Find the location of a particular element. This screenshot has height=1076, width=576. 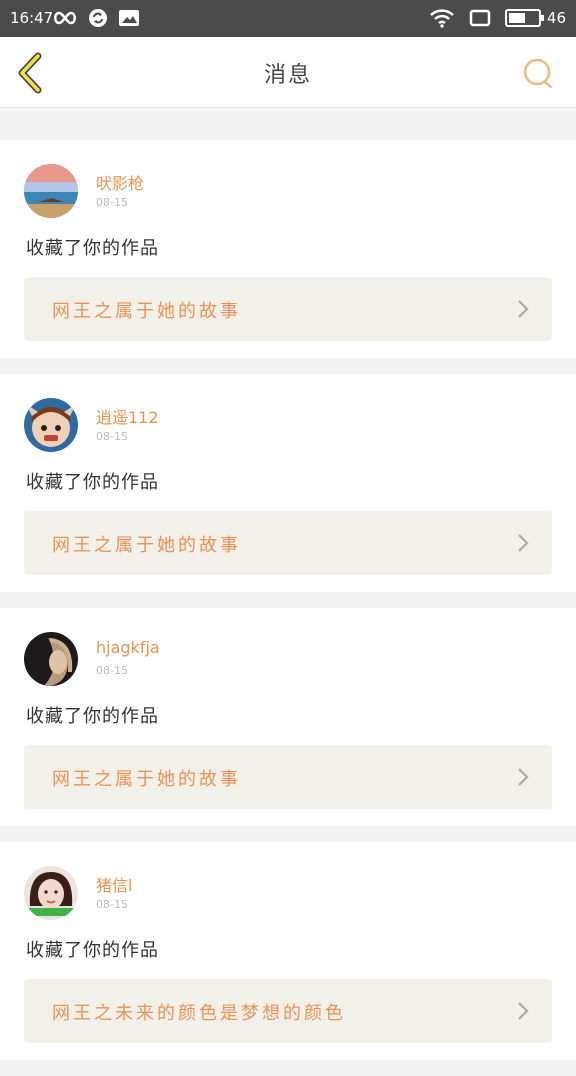

username: 逍遥112 is located at coordinates (127, 416).